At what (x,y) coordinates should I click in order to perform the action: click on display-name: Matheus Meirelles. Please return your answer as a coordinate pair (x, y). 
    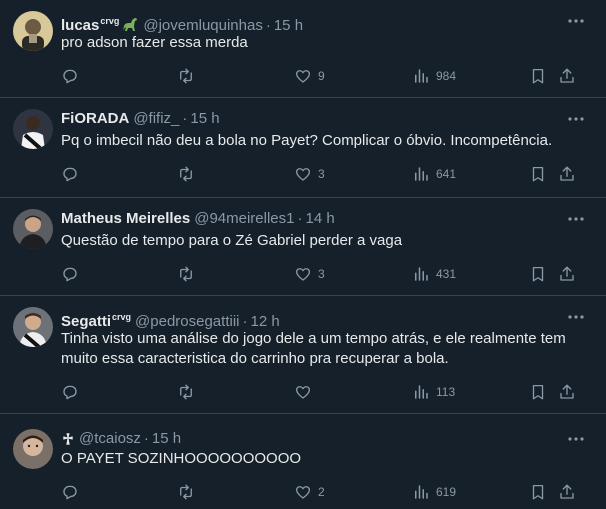
    Looking at the image, I should click on (125, 218).